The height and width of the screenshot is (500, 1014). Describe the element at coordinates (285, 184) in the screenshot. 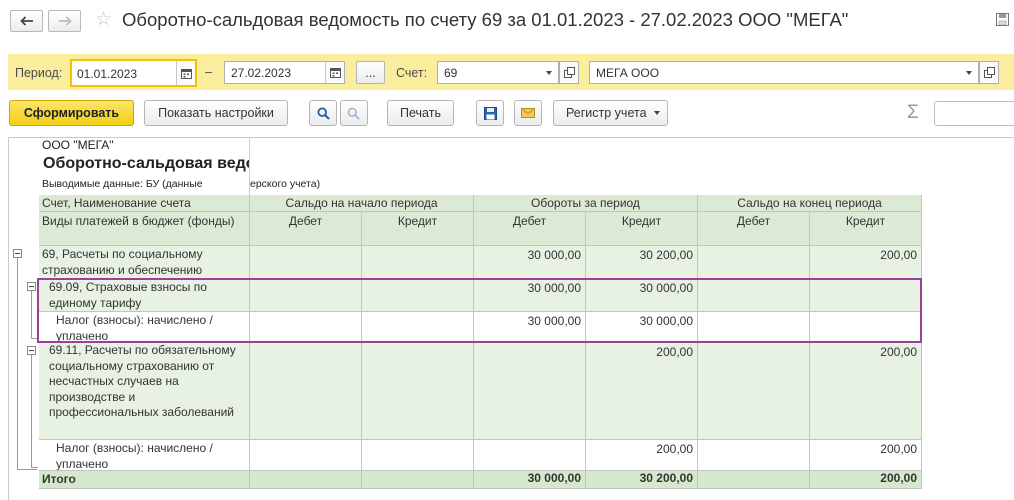

I see `report-subtitle-right: ерского учета)` at that location.